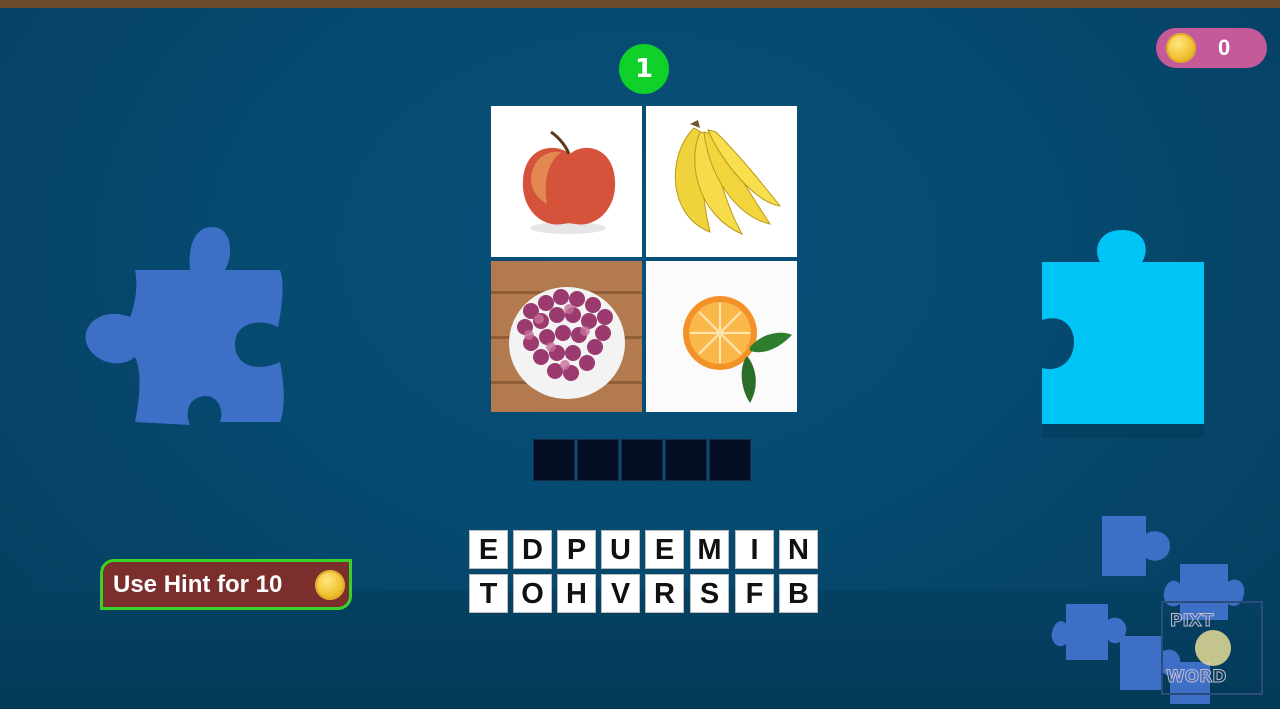  I want to click on use-hint-button: Use Hint for 10, so click(226, 584).